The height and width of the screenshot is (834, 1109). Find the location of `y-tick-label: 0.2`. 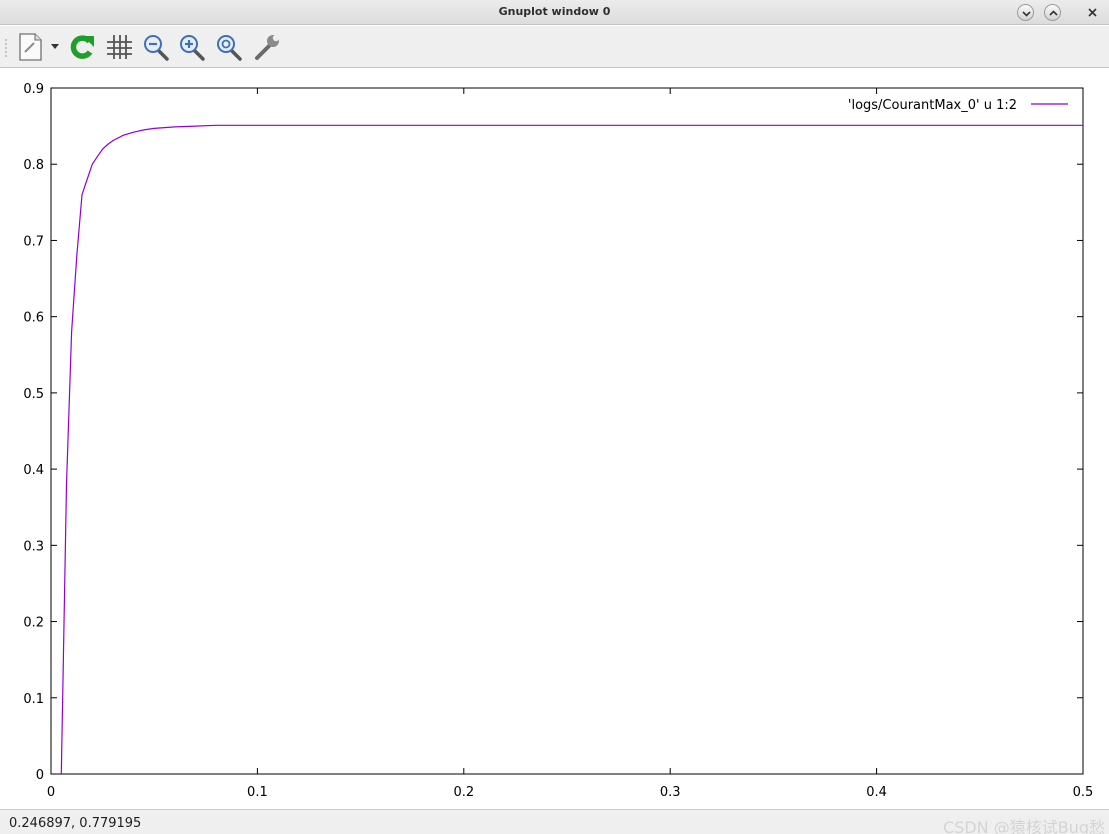

y-tick-label: 0.2 is located at coordinates (33, 623).